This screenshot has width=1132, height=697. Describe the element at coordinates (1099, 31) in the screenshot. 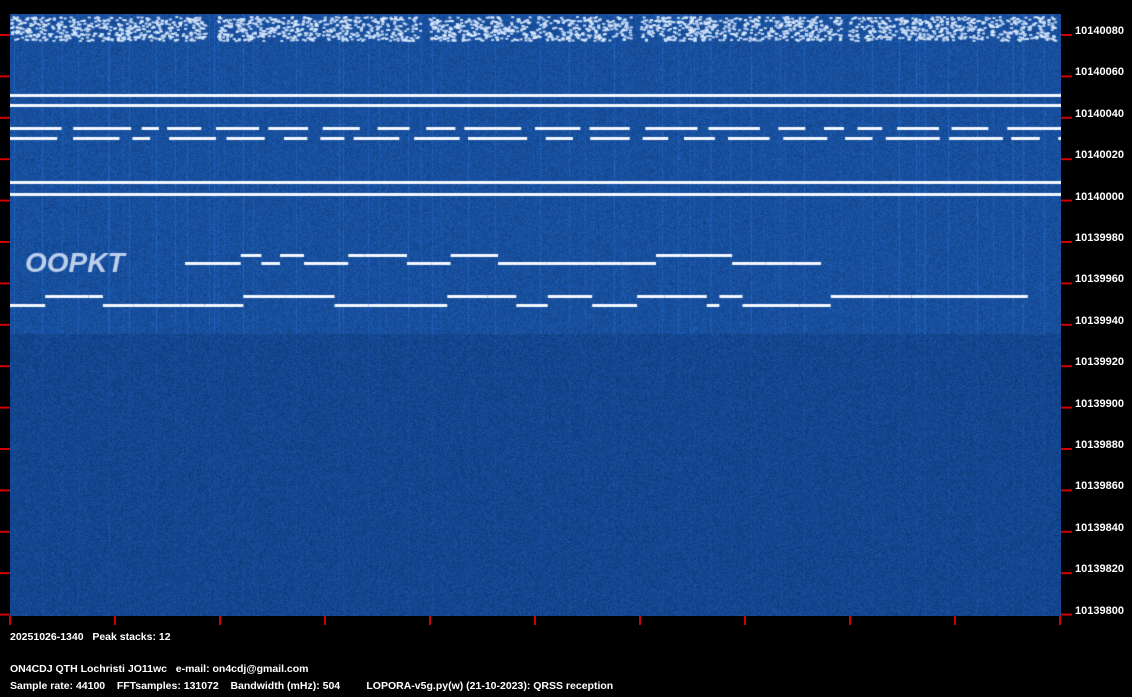

I see `frequency-label: 10140080` at that location.